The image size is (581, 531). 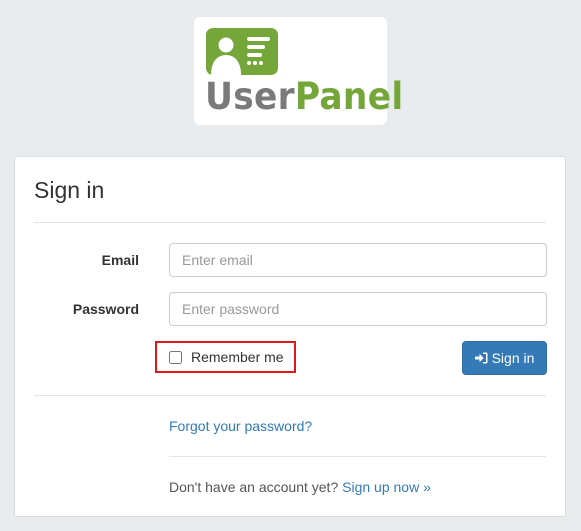 What do you see at coordinates (481, 358) in the screenshot?
I see `sign-in-icon` at bounding box center [481, 358].